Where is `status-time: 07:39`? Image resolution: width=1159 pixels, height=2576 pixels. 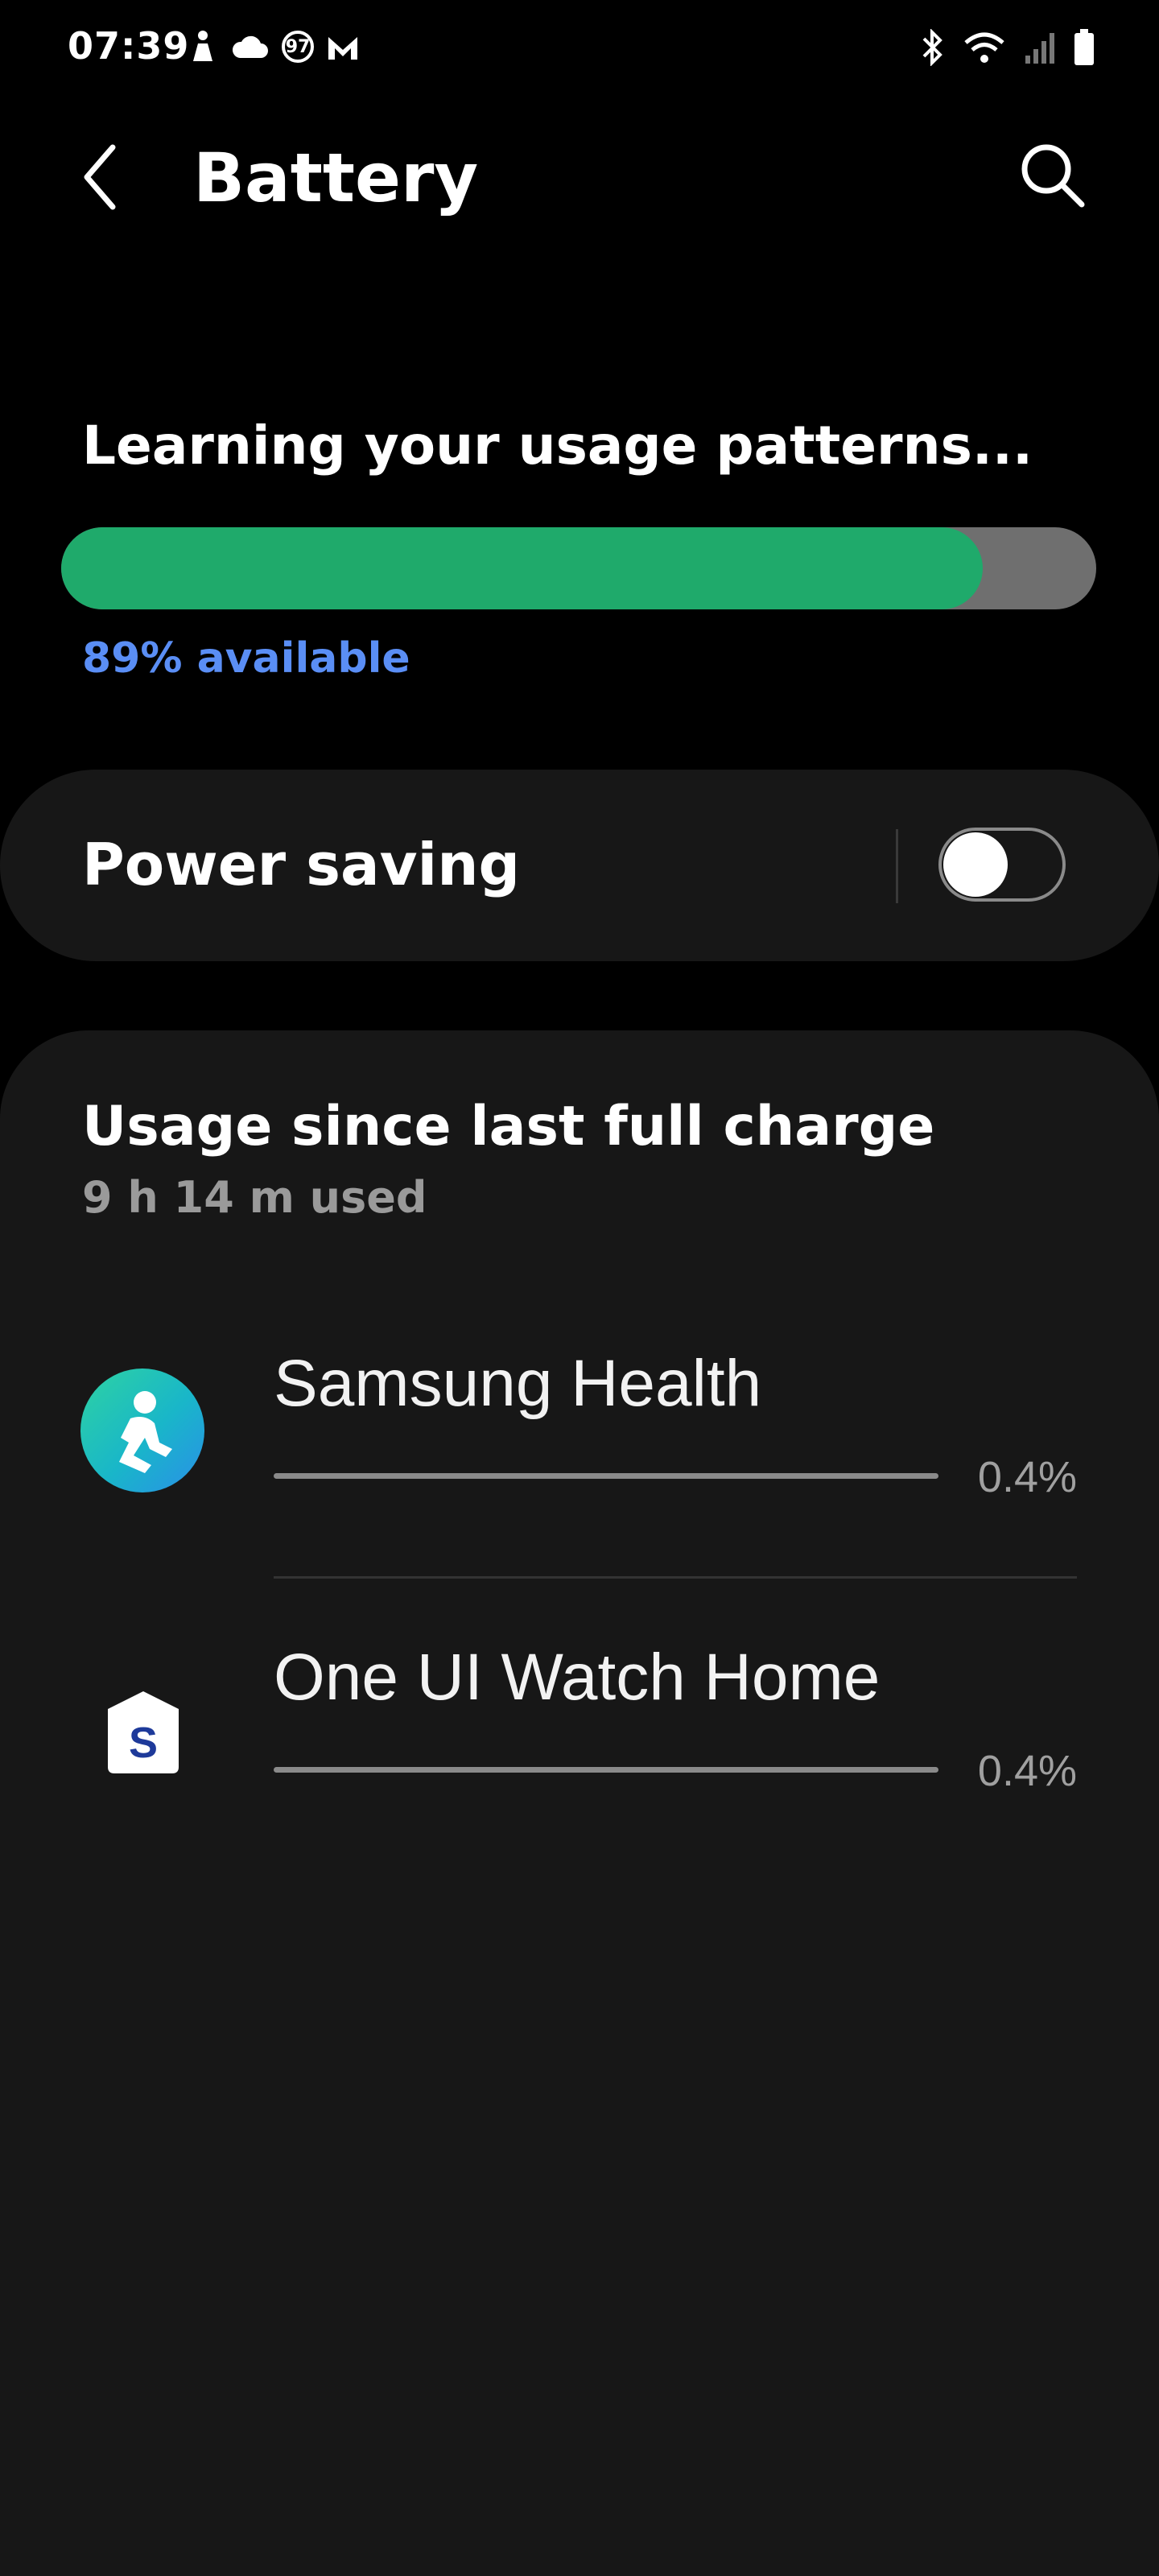
status-time: 07:39 is located at coordinates (129, 46).